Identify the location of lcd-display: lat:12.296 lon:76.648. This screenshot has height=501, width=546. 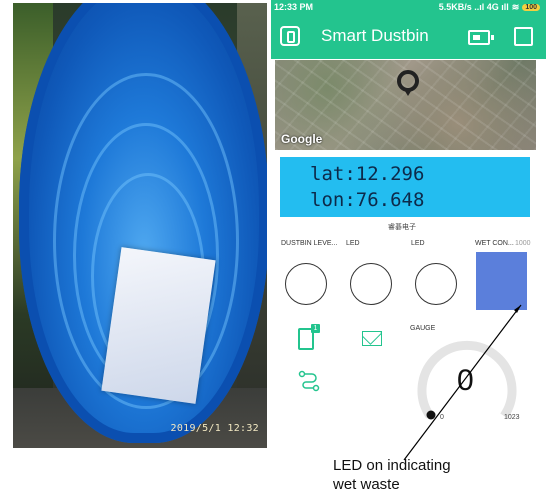
(405, 187).